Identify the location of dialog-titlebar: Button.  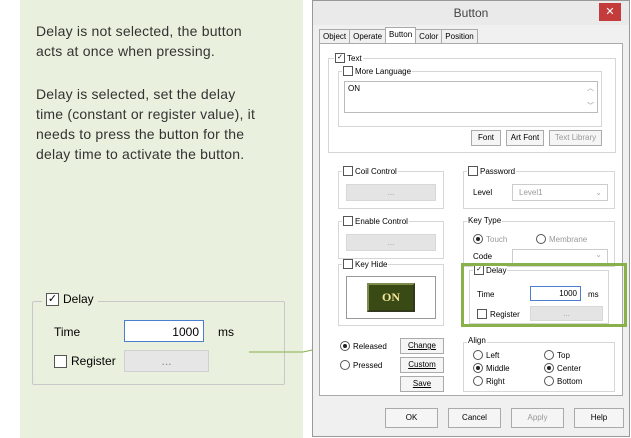
(471, 13).